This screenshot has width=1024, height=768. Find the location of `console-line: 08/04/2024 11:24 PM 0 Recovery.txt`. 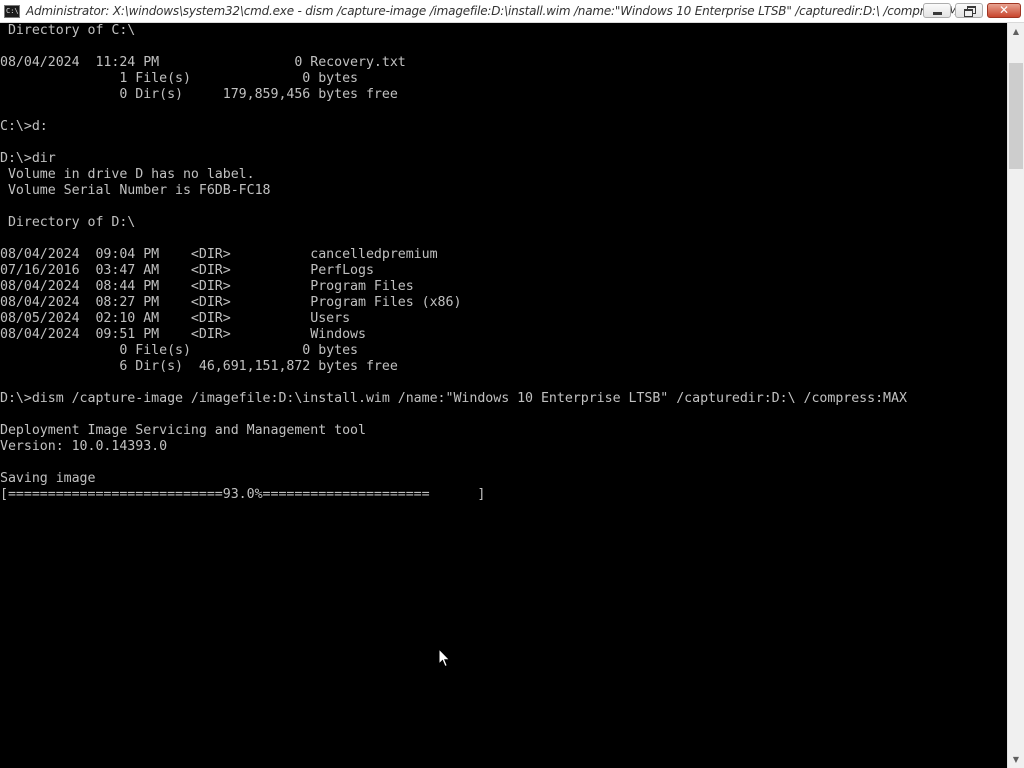

console-line: 08/04/2024 11:24 PM 0 Recovery.txt is located at coordinates (203, 62).